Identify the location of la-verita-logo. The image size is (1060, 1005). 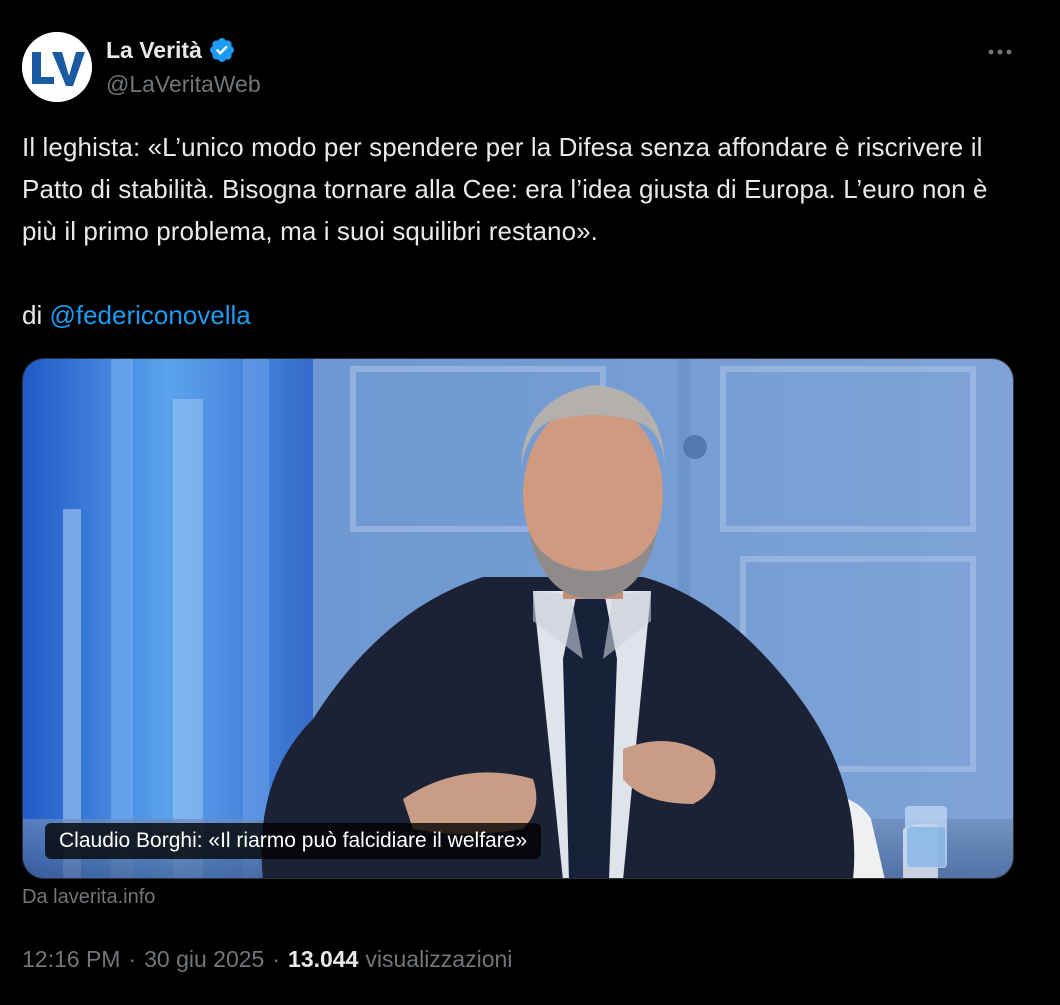
(57, 67).